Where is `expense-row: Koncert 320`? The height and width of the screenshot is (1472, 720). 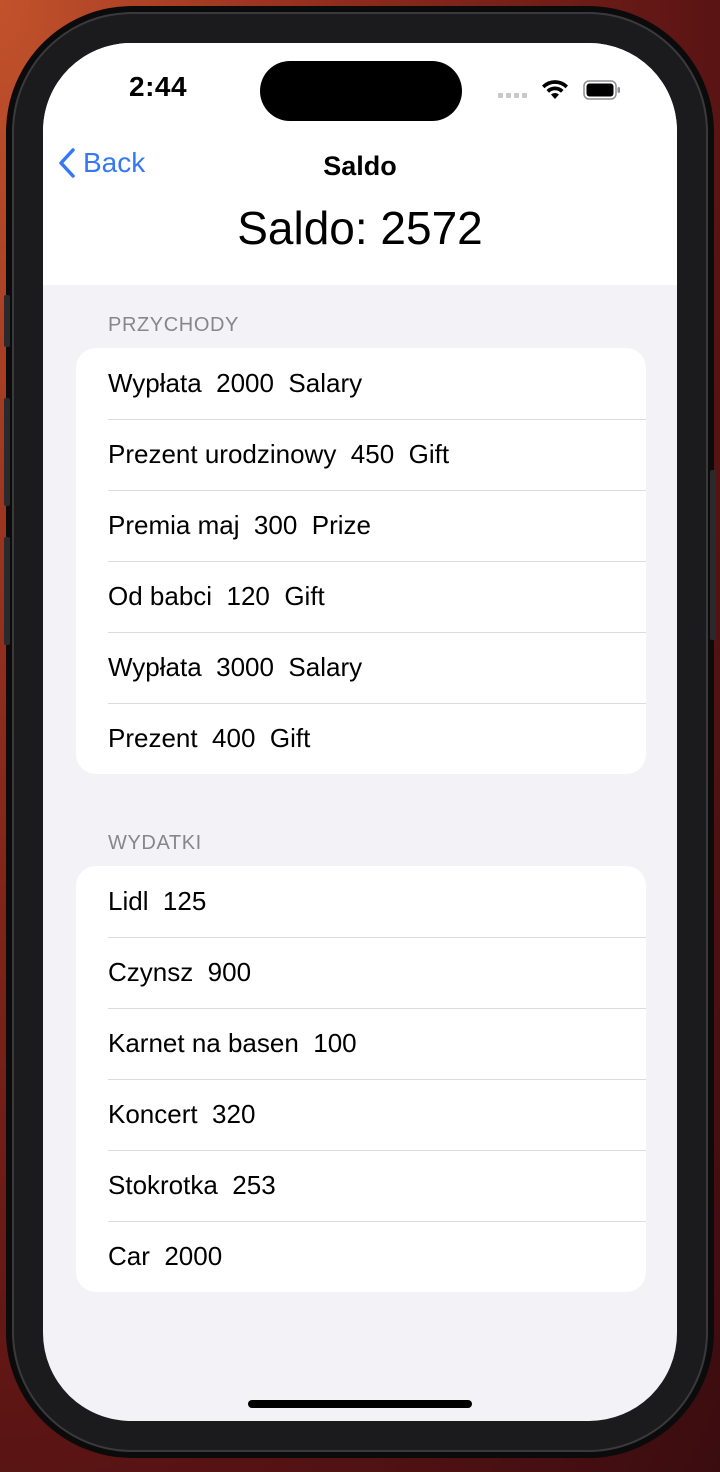 expense-row: Koncert 320 is located at coordinates (361, 1114).